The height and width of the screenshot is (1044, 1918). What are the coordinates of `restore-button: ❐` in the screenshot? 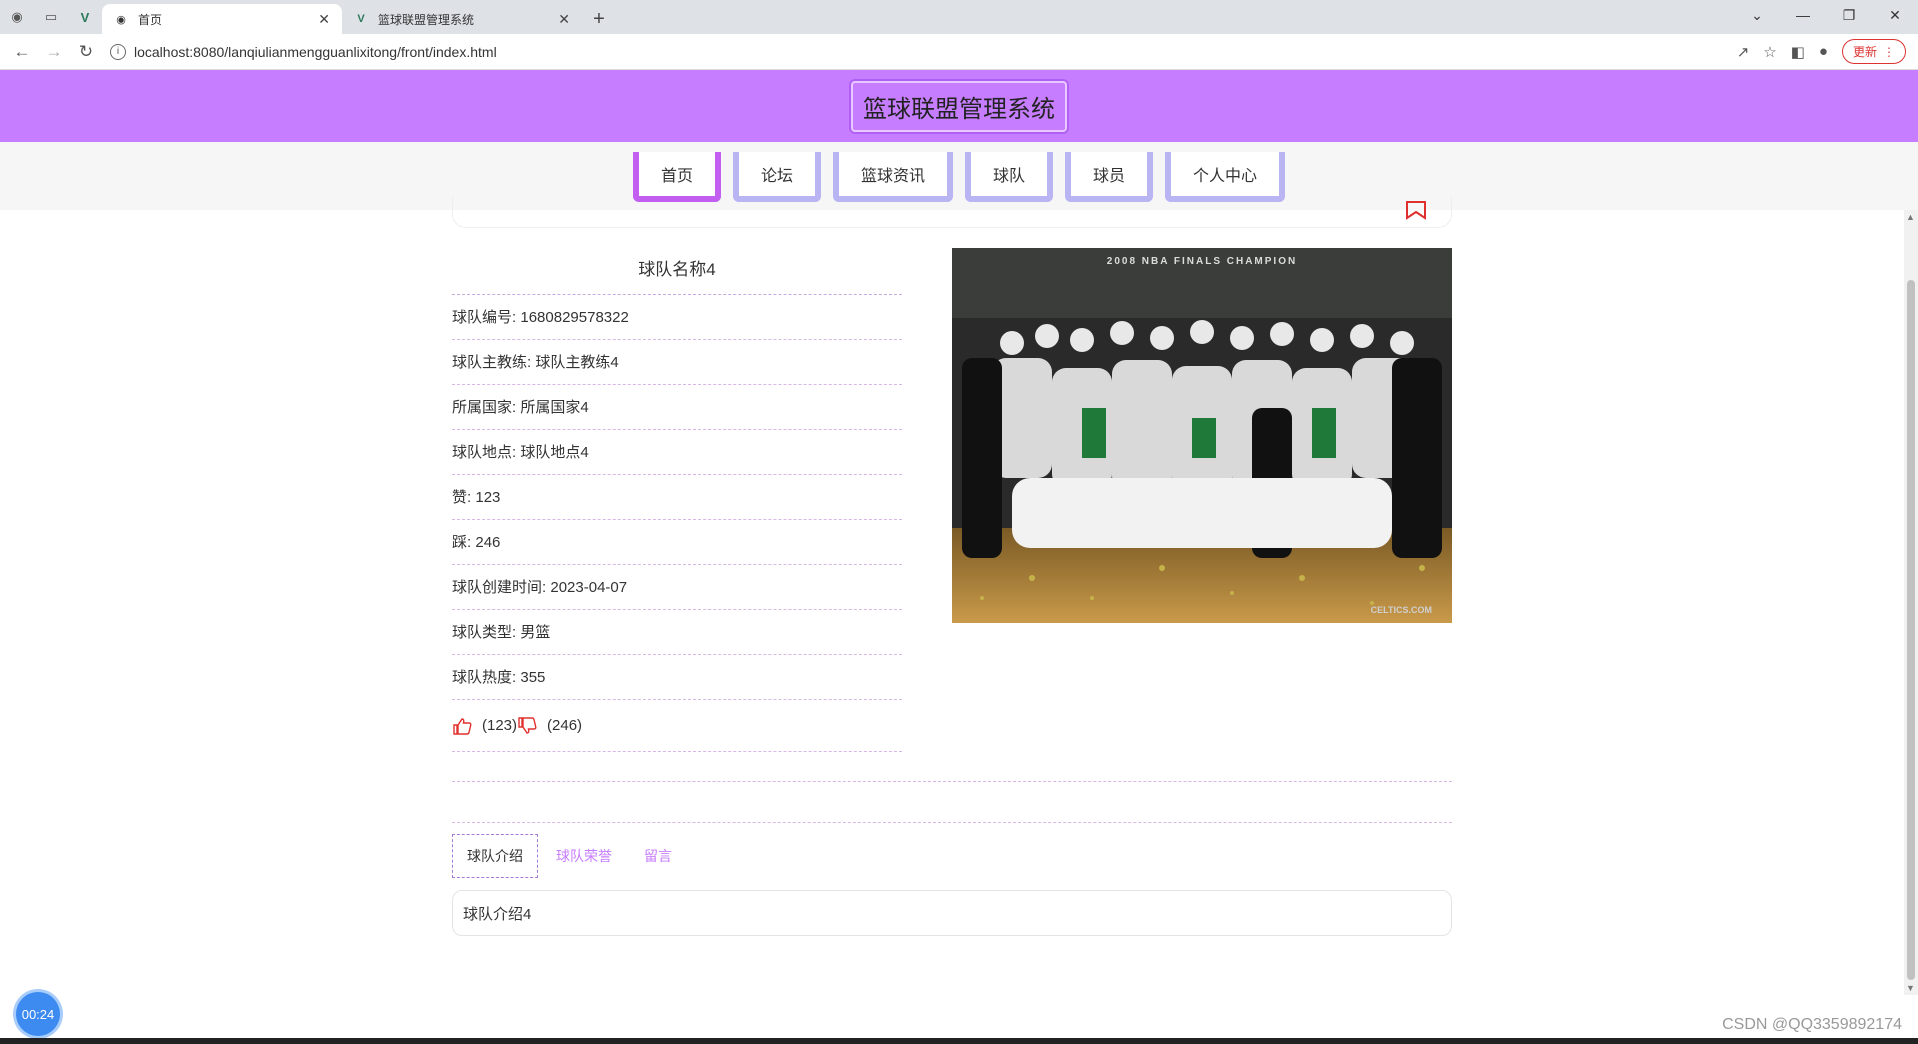 It's located at (1849, 15).